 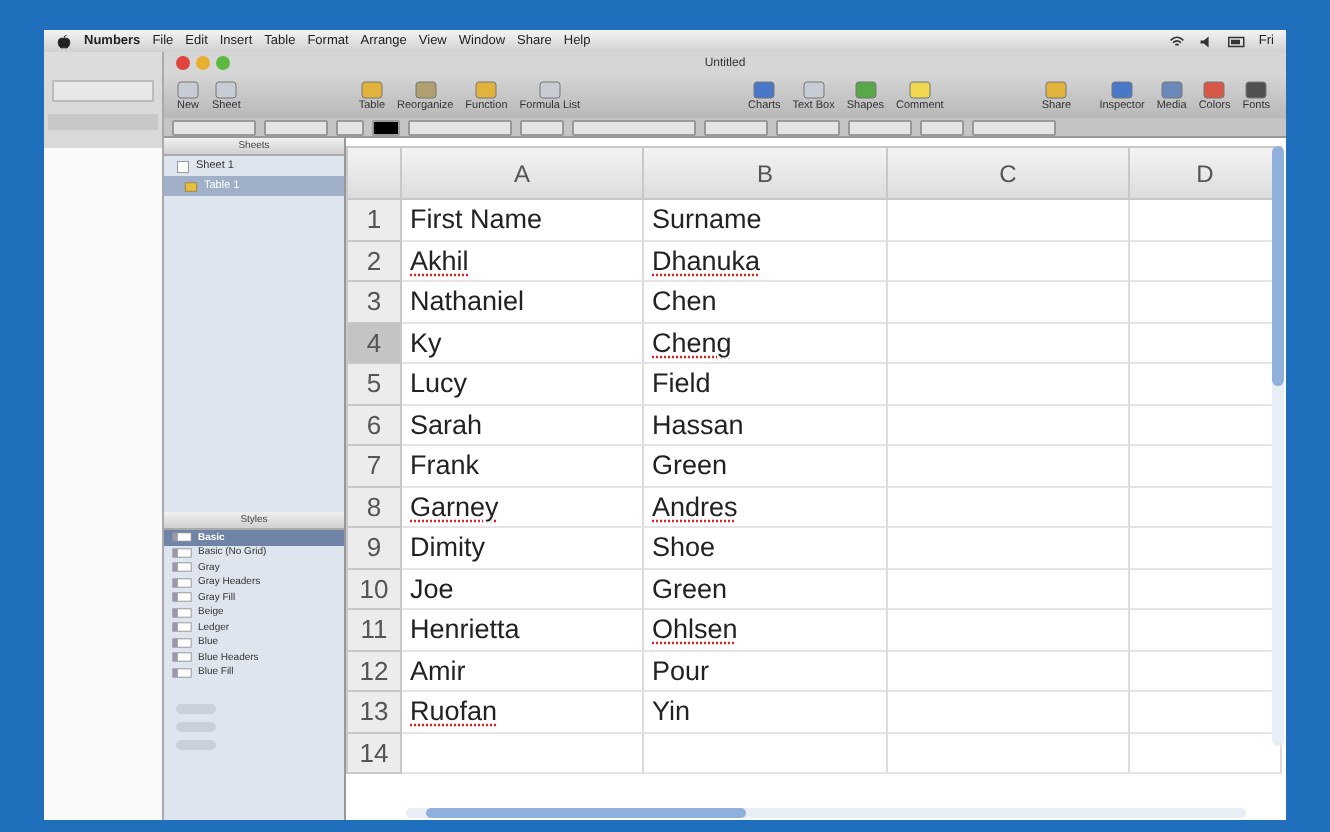 What do you see at coordinates (374, 425) in the screenshot?
I see `row-header: 6` at bounding box center [374, 425].